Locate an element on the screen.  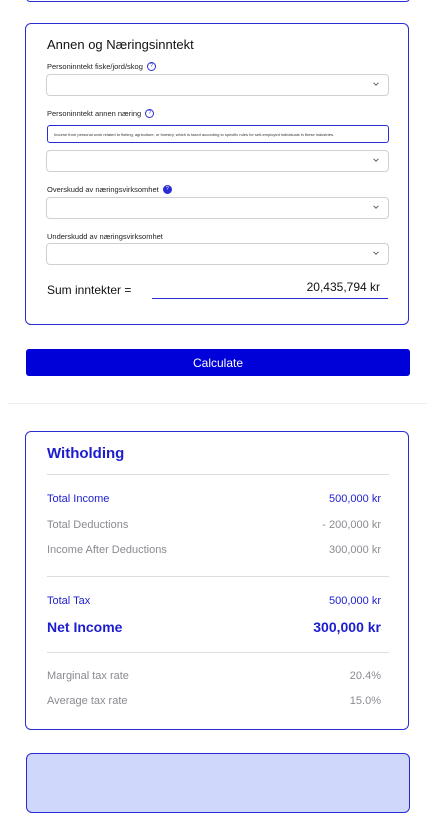
row-value: 15.0% is located at coordinates (365, 701).